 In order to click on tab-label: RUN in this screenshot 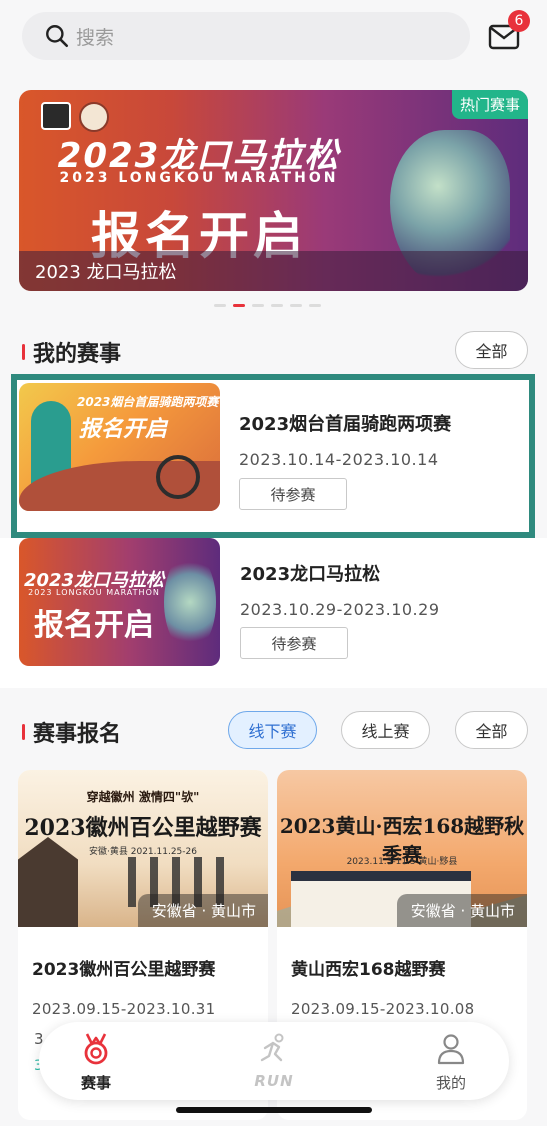, I will do `click(274, 1081)`.